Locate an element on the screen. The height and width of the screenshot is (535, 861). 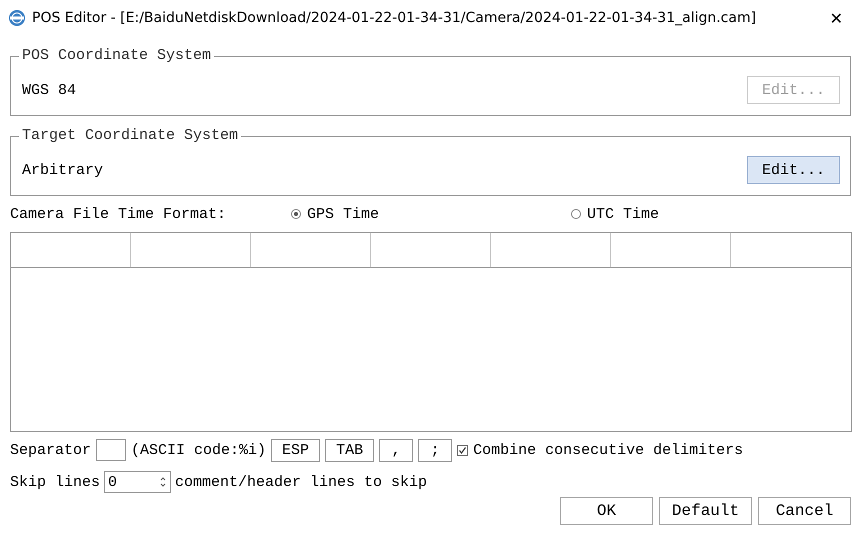
coordinate-system-value: Arbitrary is located at coordinates (63, 170).